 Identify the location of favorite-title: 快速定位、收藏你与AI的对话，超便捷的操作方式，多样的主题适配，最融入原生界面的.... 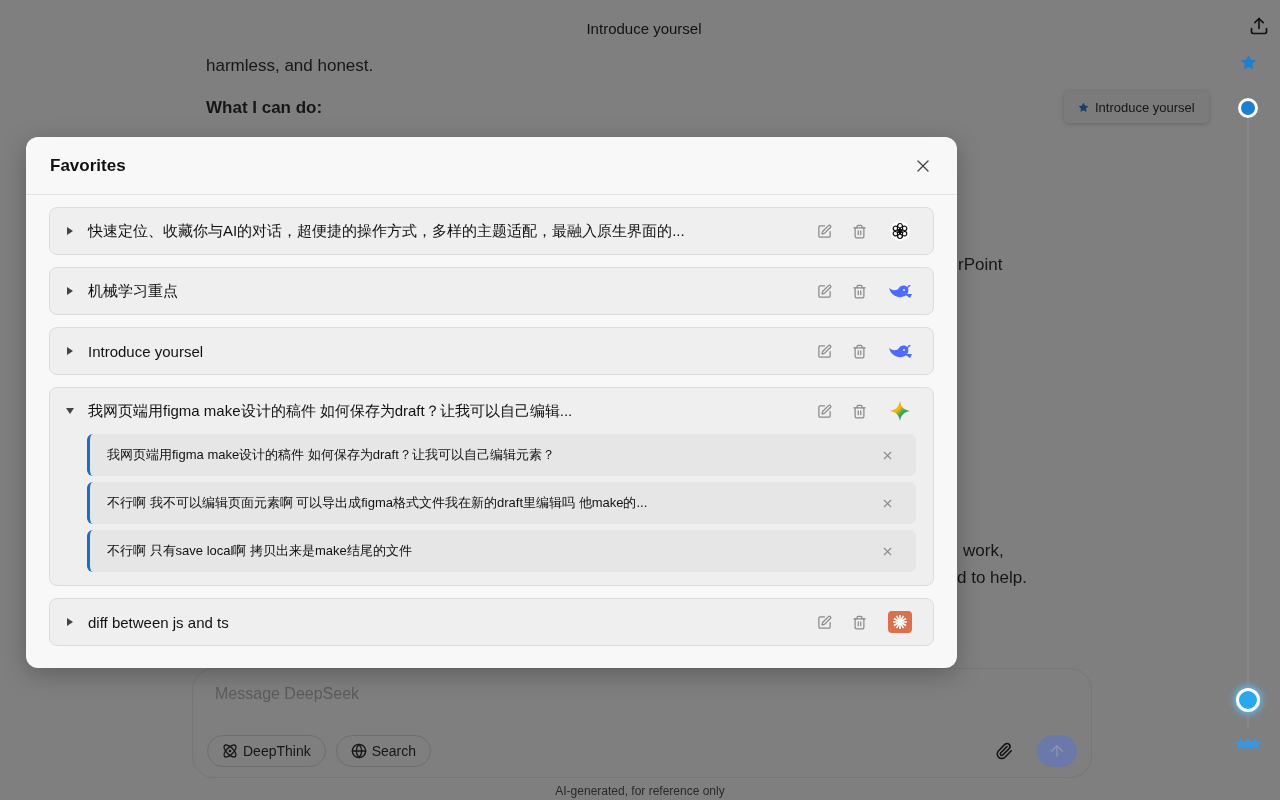
(386, 231).